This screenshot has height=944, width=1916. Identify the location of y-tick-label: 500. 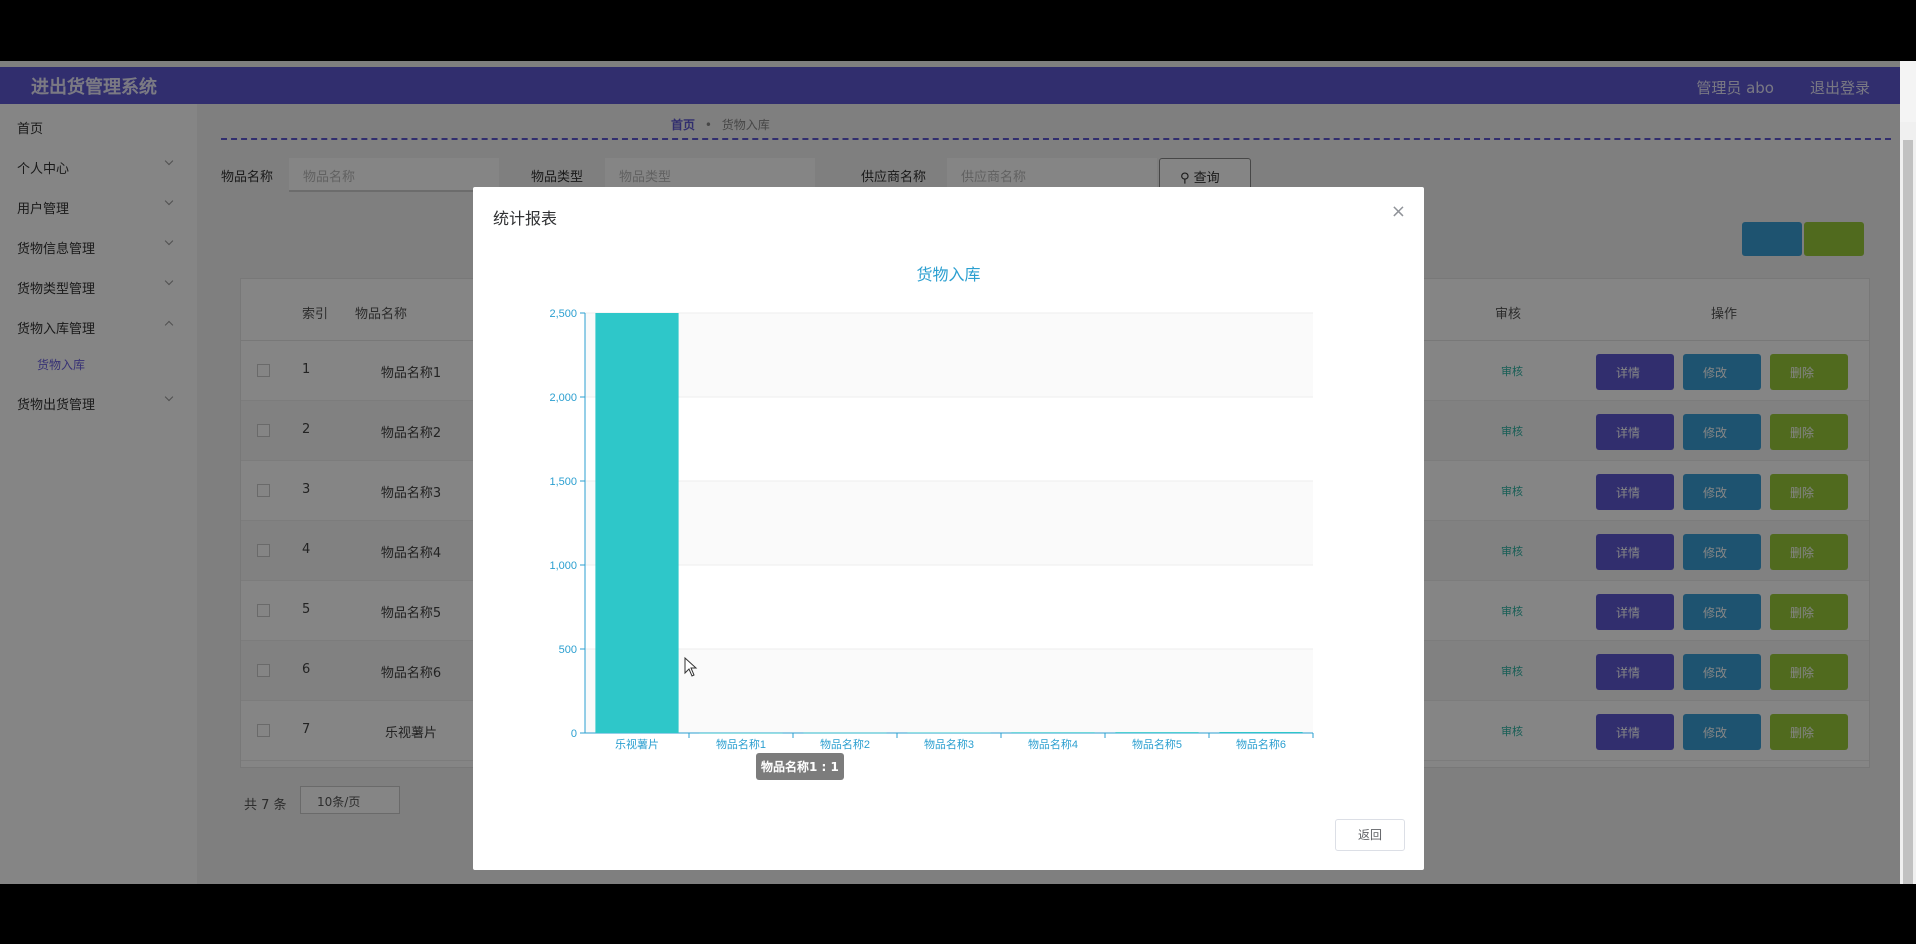
(568, 650).